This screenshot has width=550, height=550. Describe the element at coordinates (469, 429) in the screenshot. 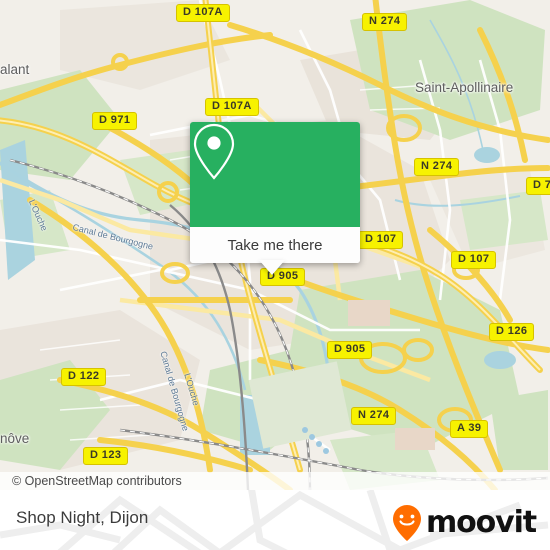

I see `road-shield: A 39` at that location.